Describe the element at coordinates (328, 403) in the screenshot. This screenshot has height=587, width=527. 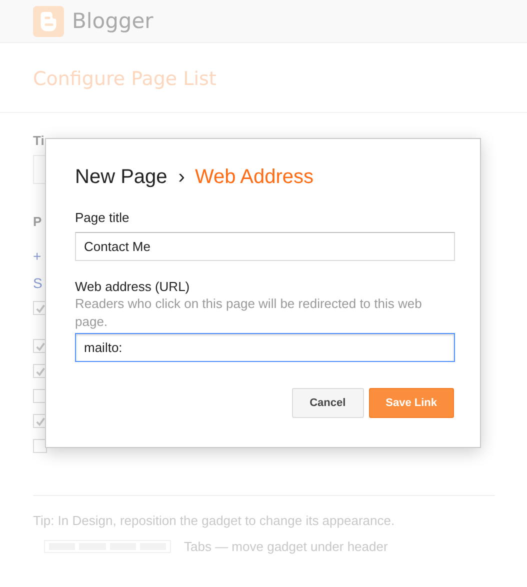
I see `cancel-button: Cancel` at that location.